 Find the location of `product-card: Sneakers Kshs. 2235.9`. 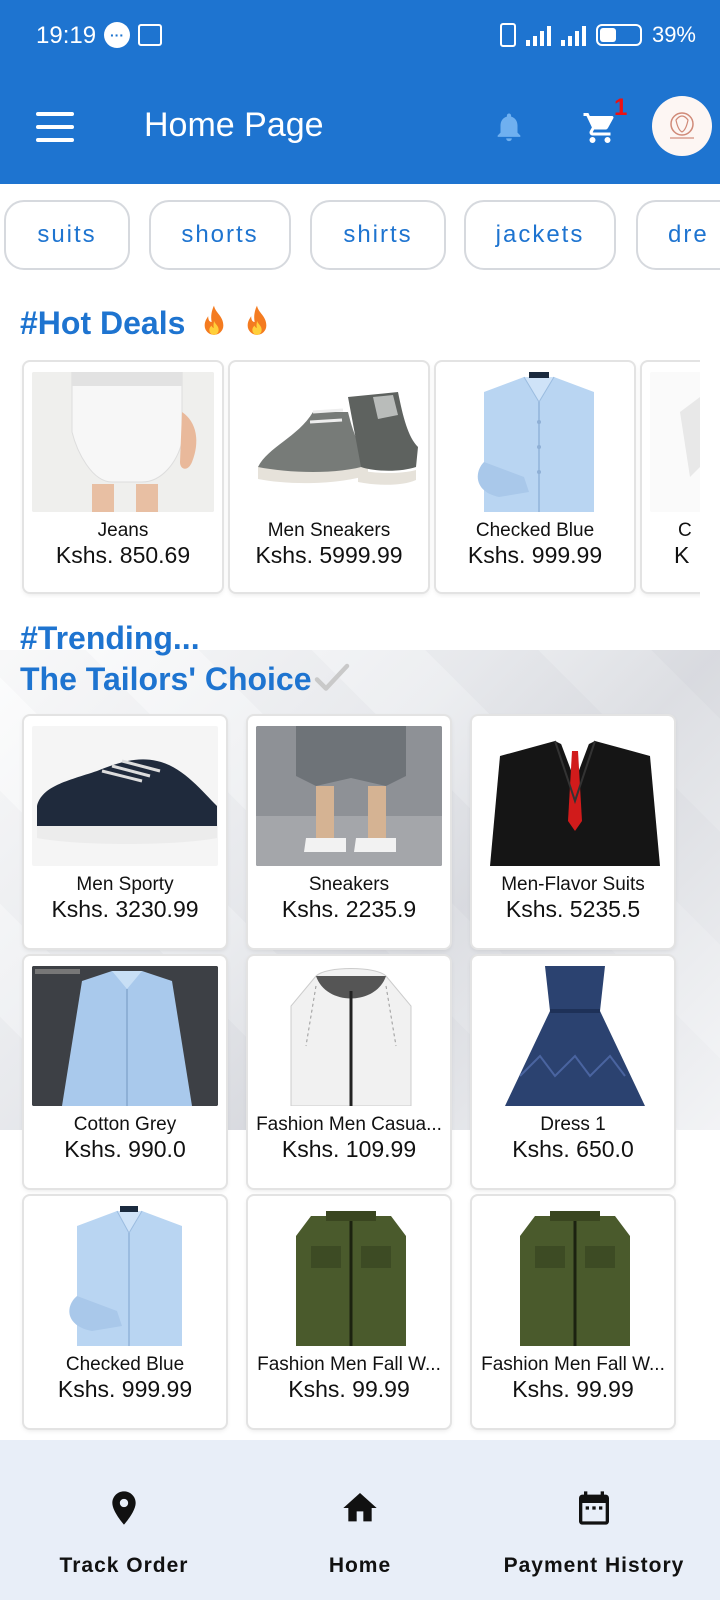

product-card: Sneakers Kshs. 2235.9 is located at coordinates (349, 832).